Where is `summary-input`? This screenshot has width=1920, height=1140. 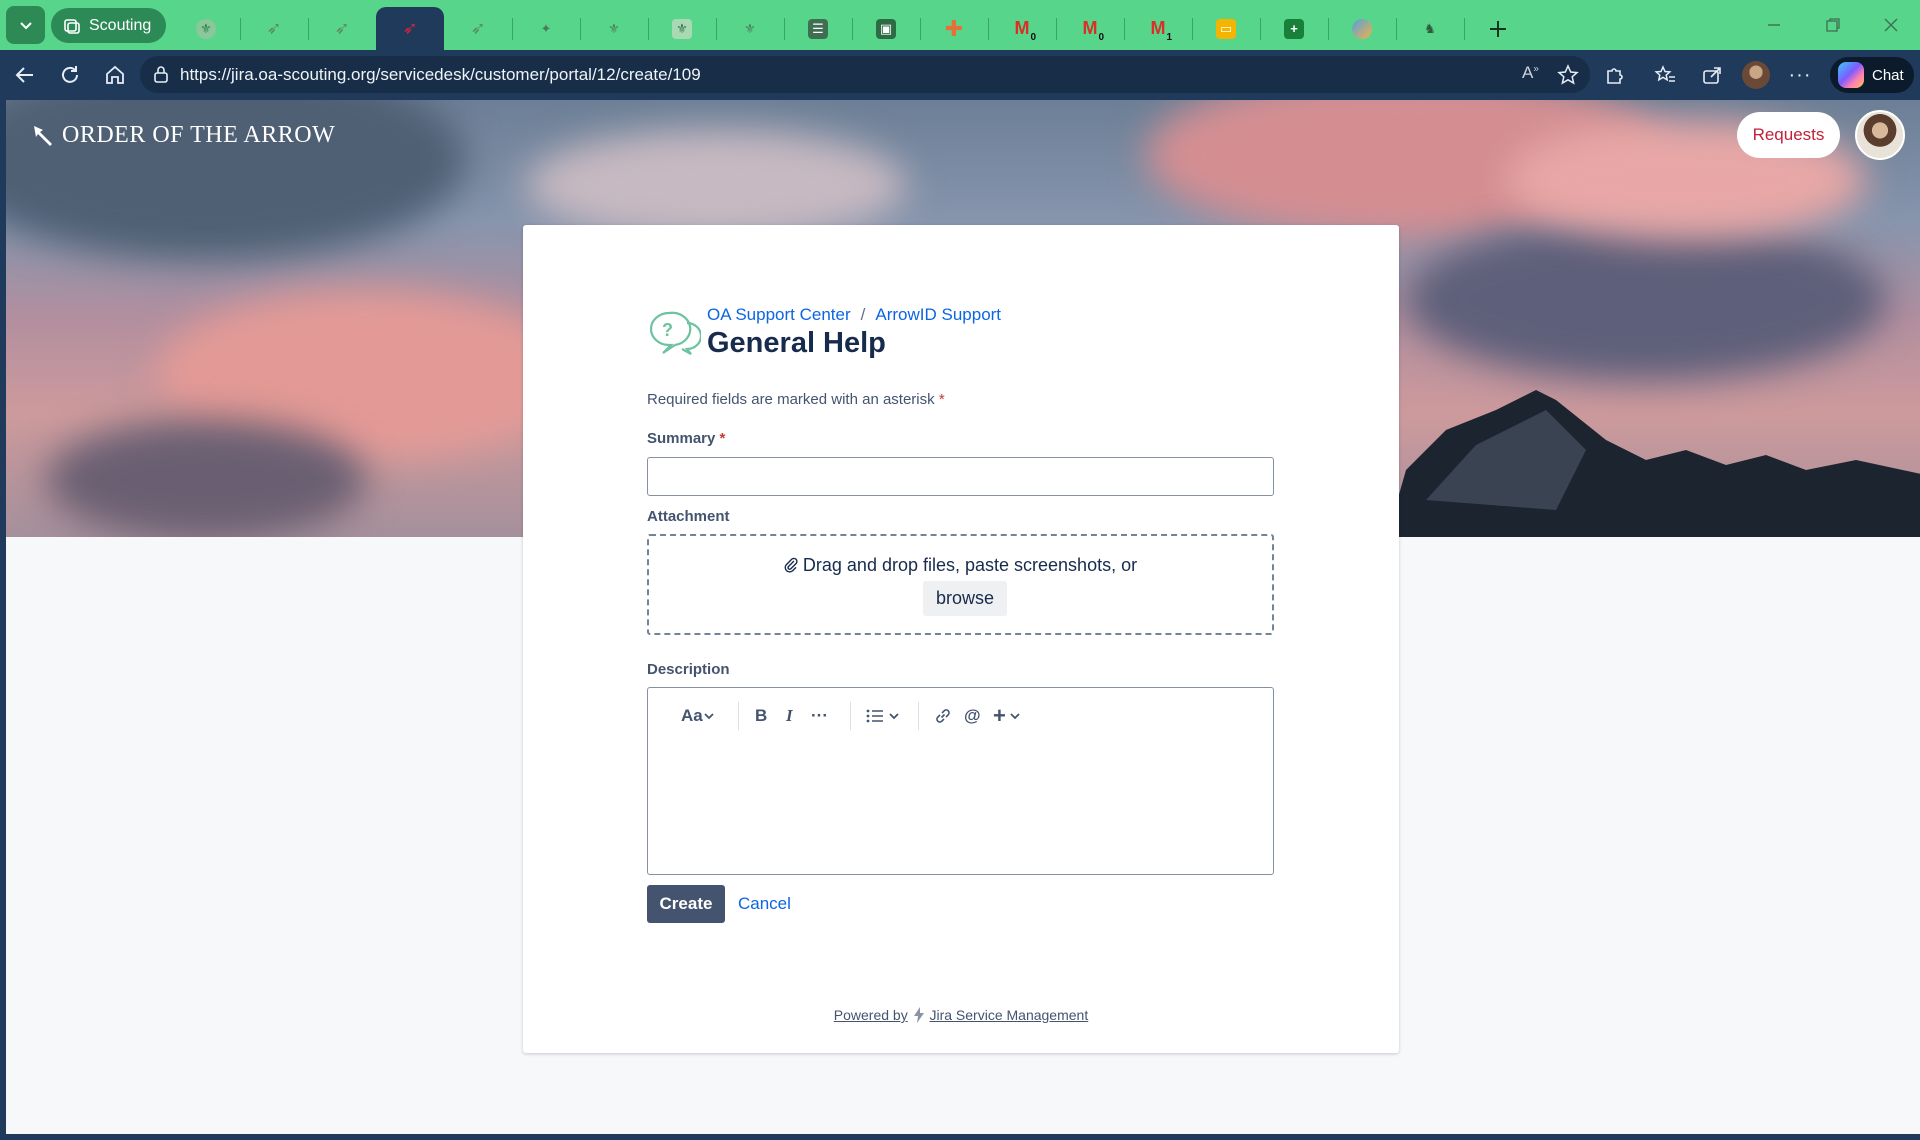
summary-input is located at coordinates (960, 476).